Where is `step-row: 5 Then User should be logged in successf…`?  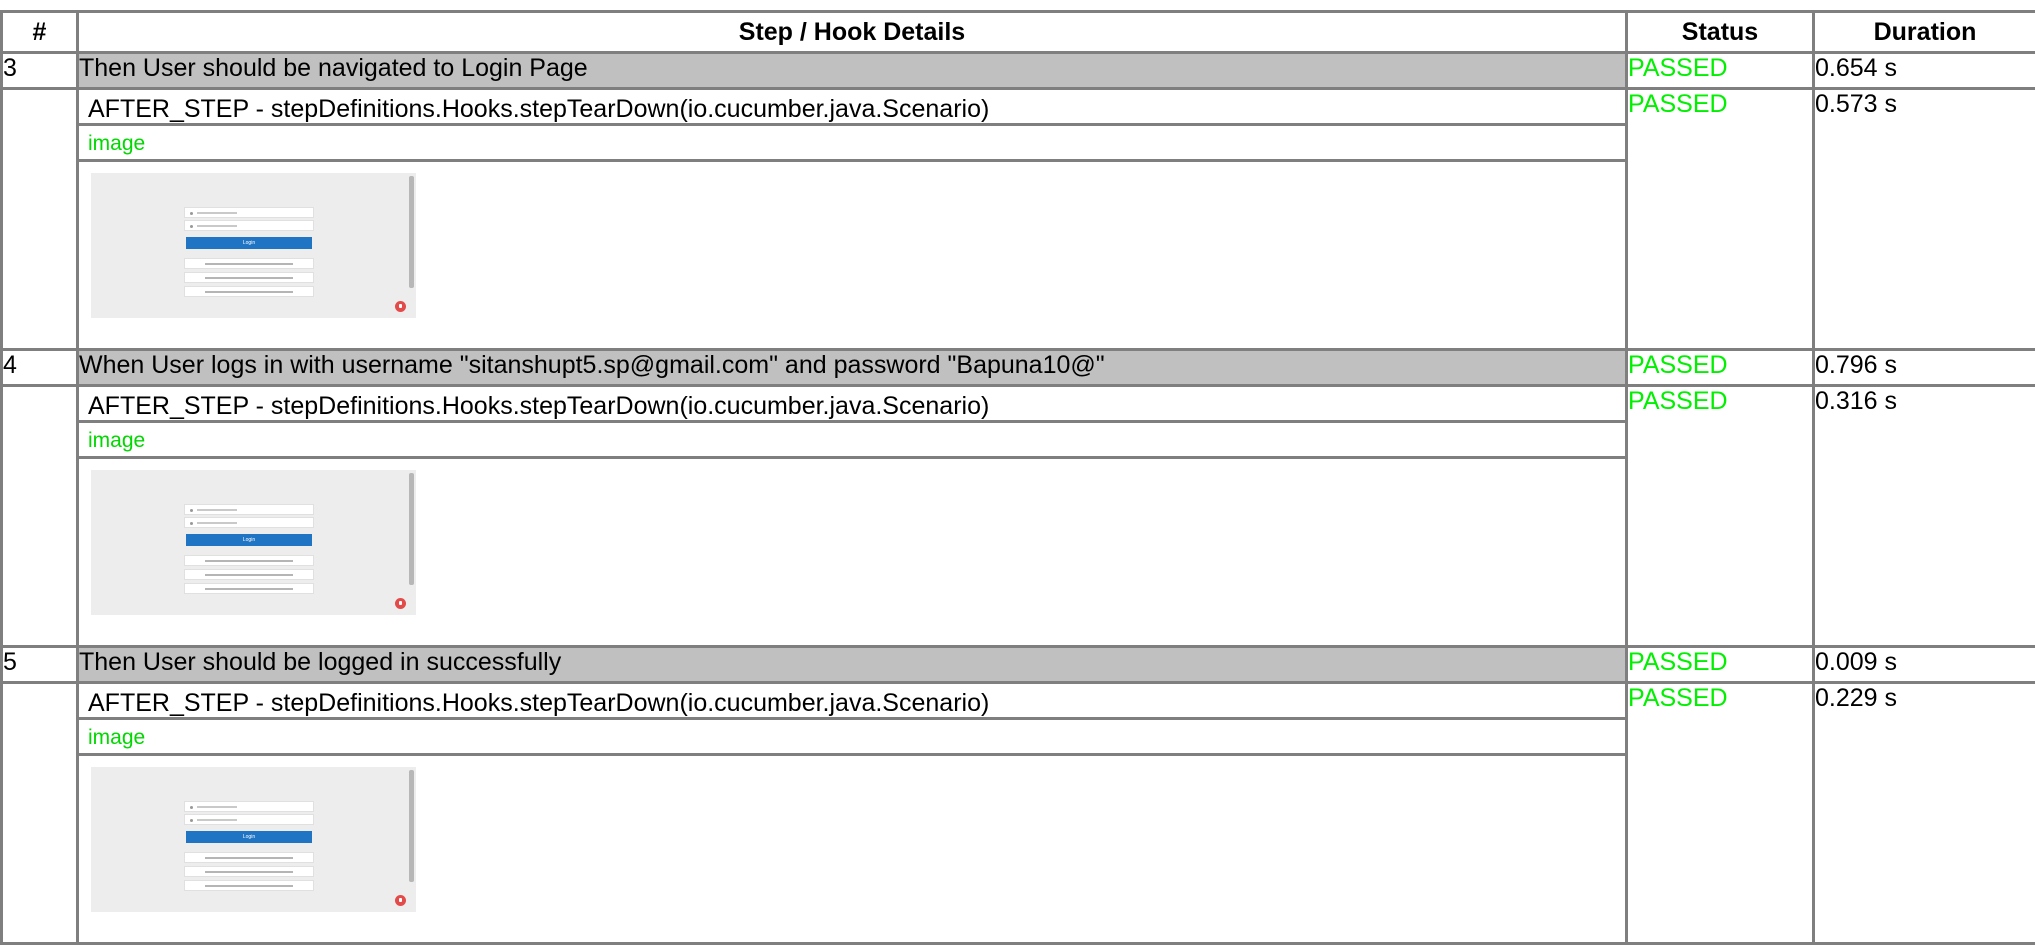 step-row: 5 Then User should be logged in successf… is located at coordinates (1018, 665).